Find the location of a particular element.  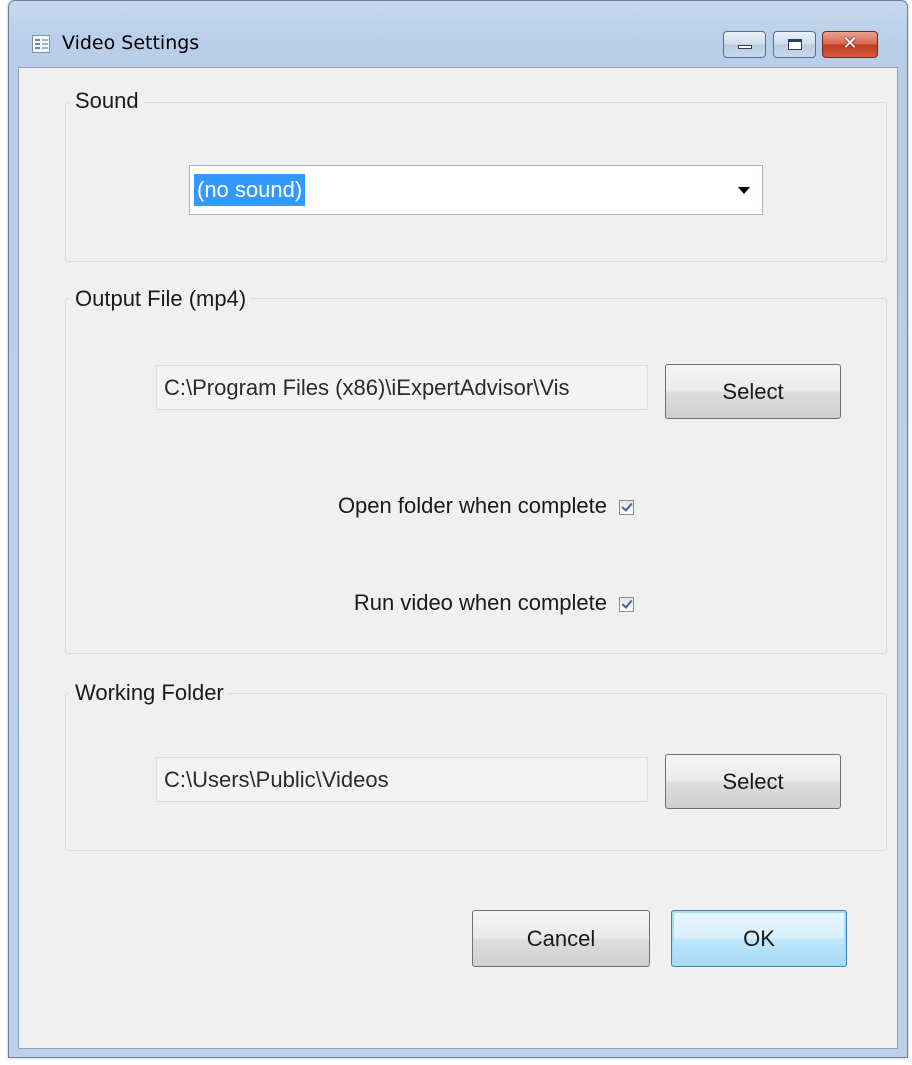

working-folder-group-label: Working Folder is located at coordinates (148, 693).